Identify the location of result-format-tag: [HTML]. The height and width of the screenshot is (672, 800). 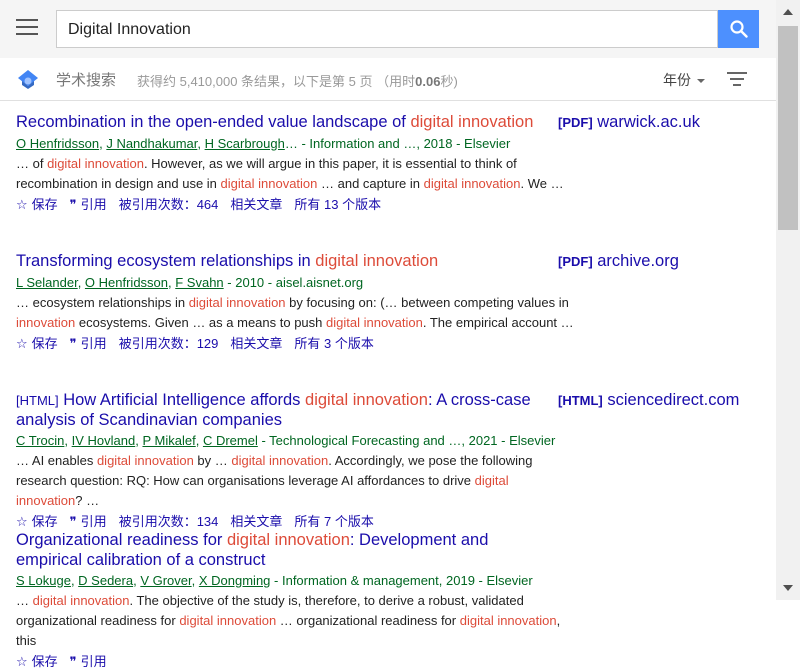
(37, 400).